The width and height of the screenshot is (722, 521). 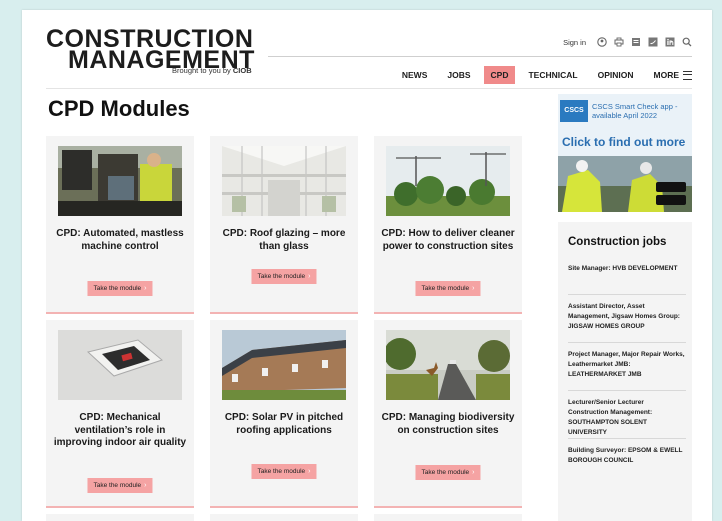 I want to click on logo-tagline-prefix: Brought to you by, so click(x=202, y=70).